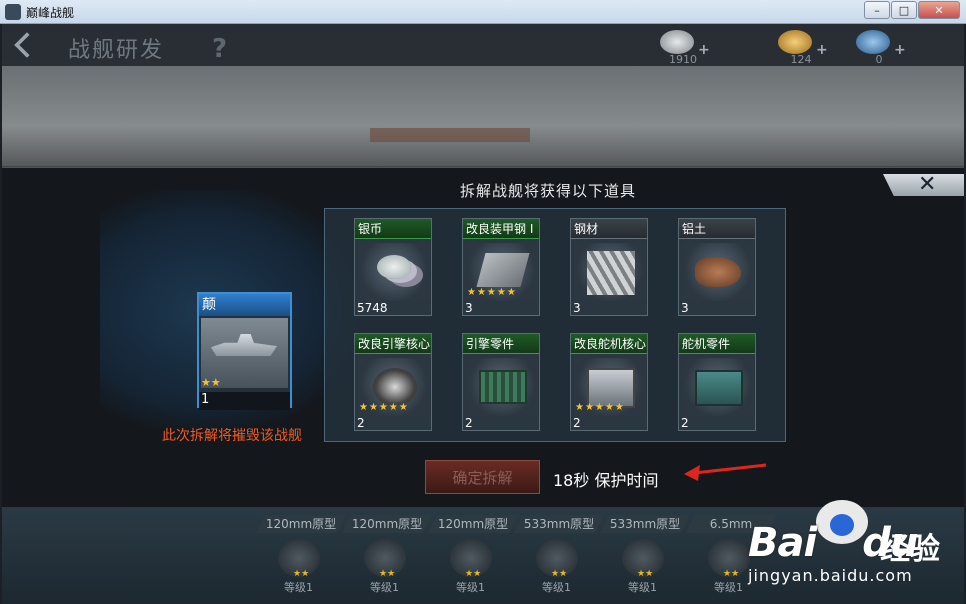 The width and height of the screenshot is (966, 604). I want to click on gem-resource: 0 +, so click(882, 47).